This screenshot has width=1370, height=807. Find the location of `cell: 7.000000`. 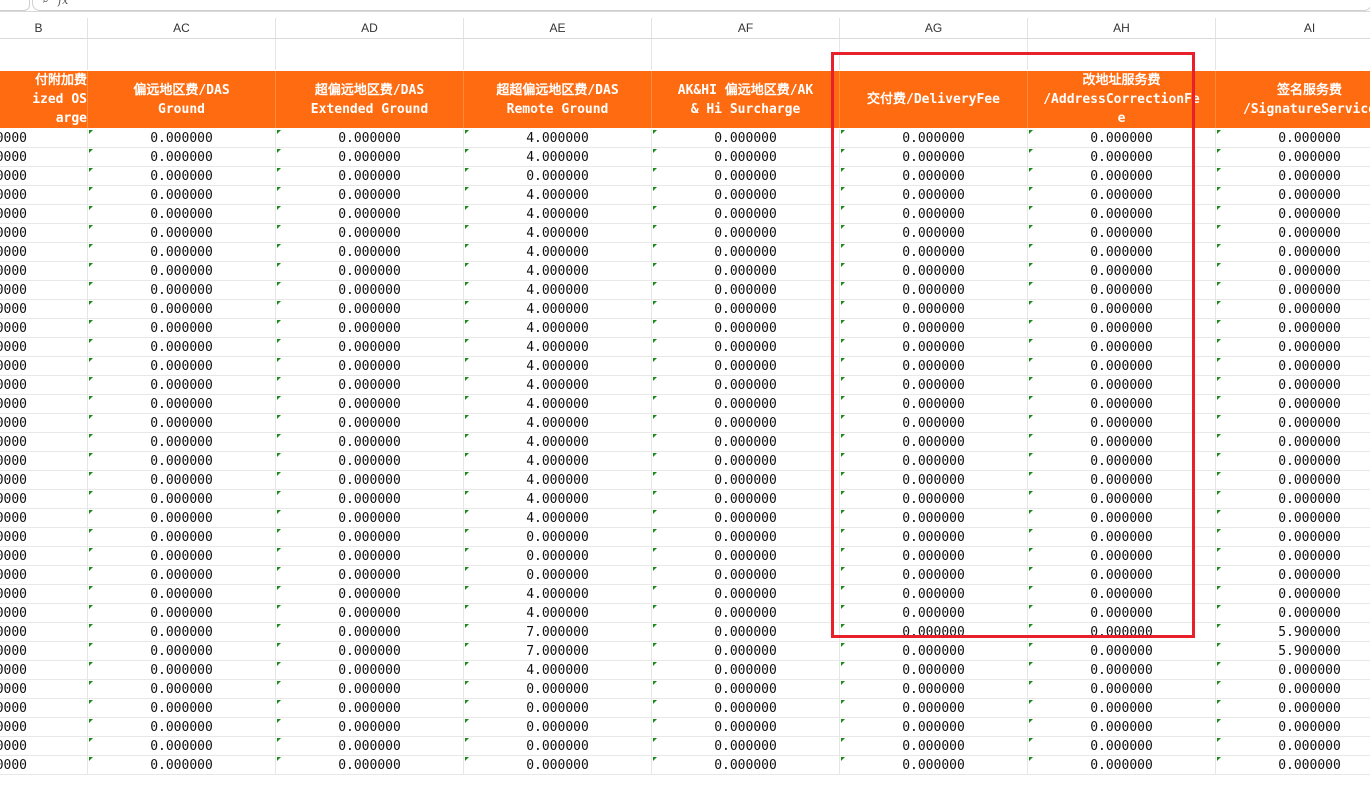

cell: 7.000000 is located at coordinates (558, 632).